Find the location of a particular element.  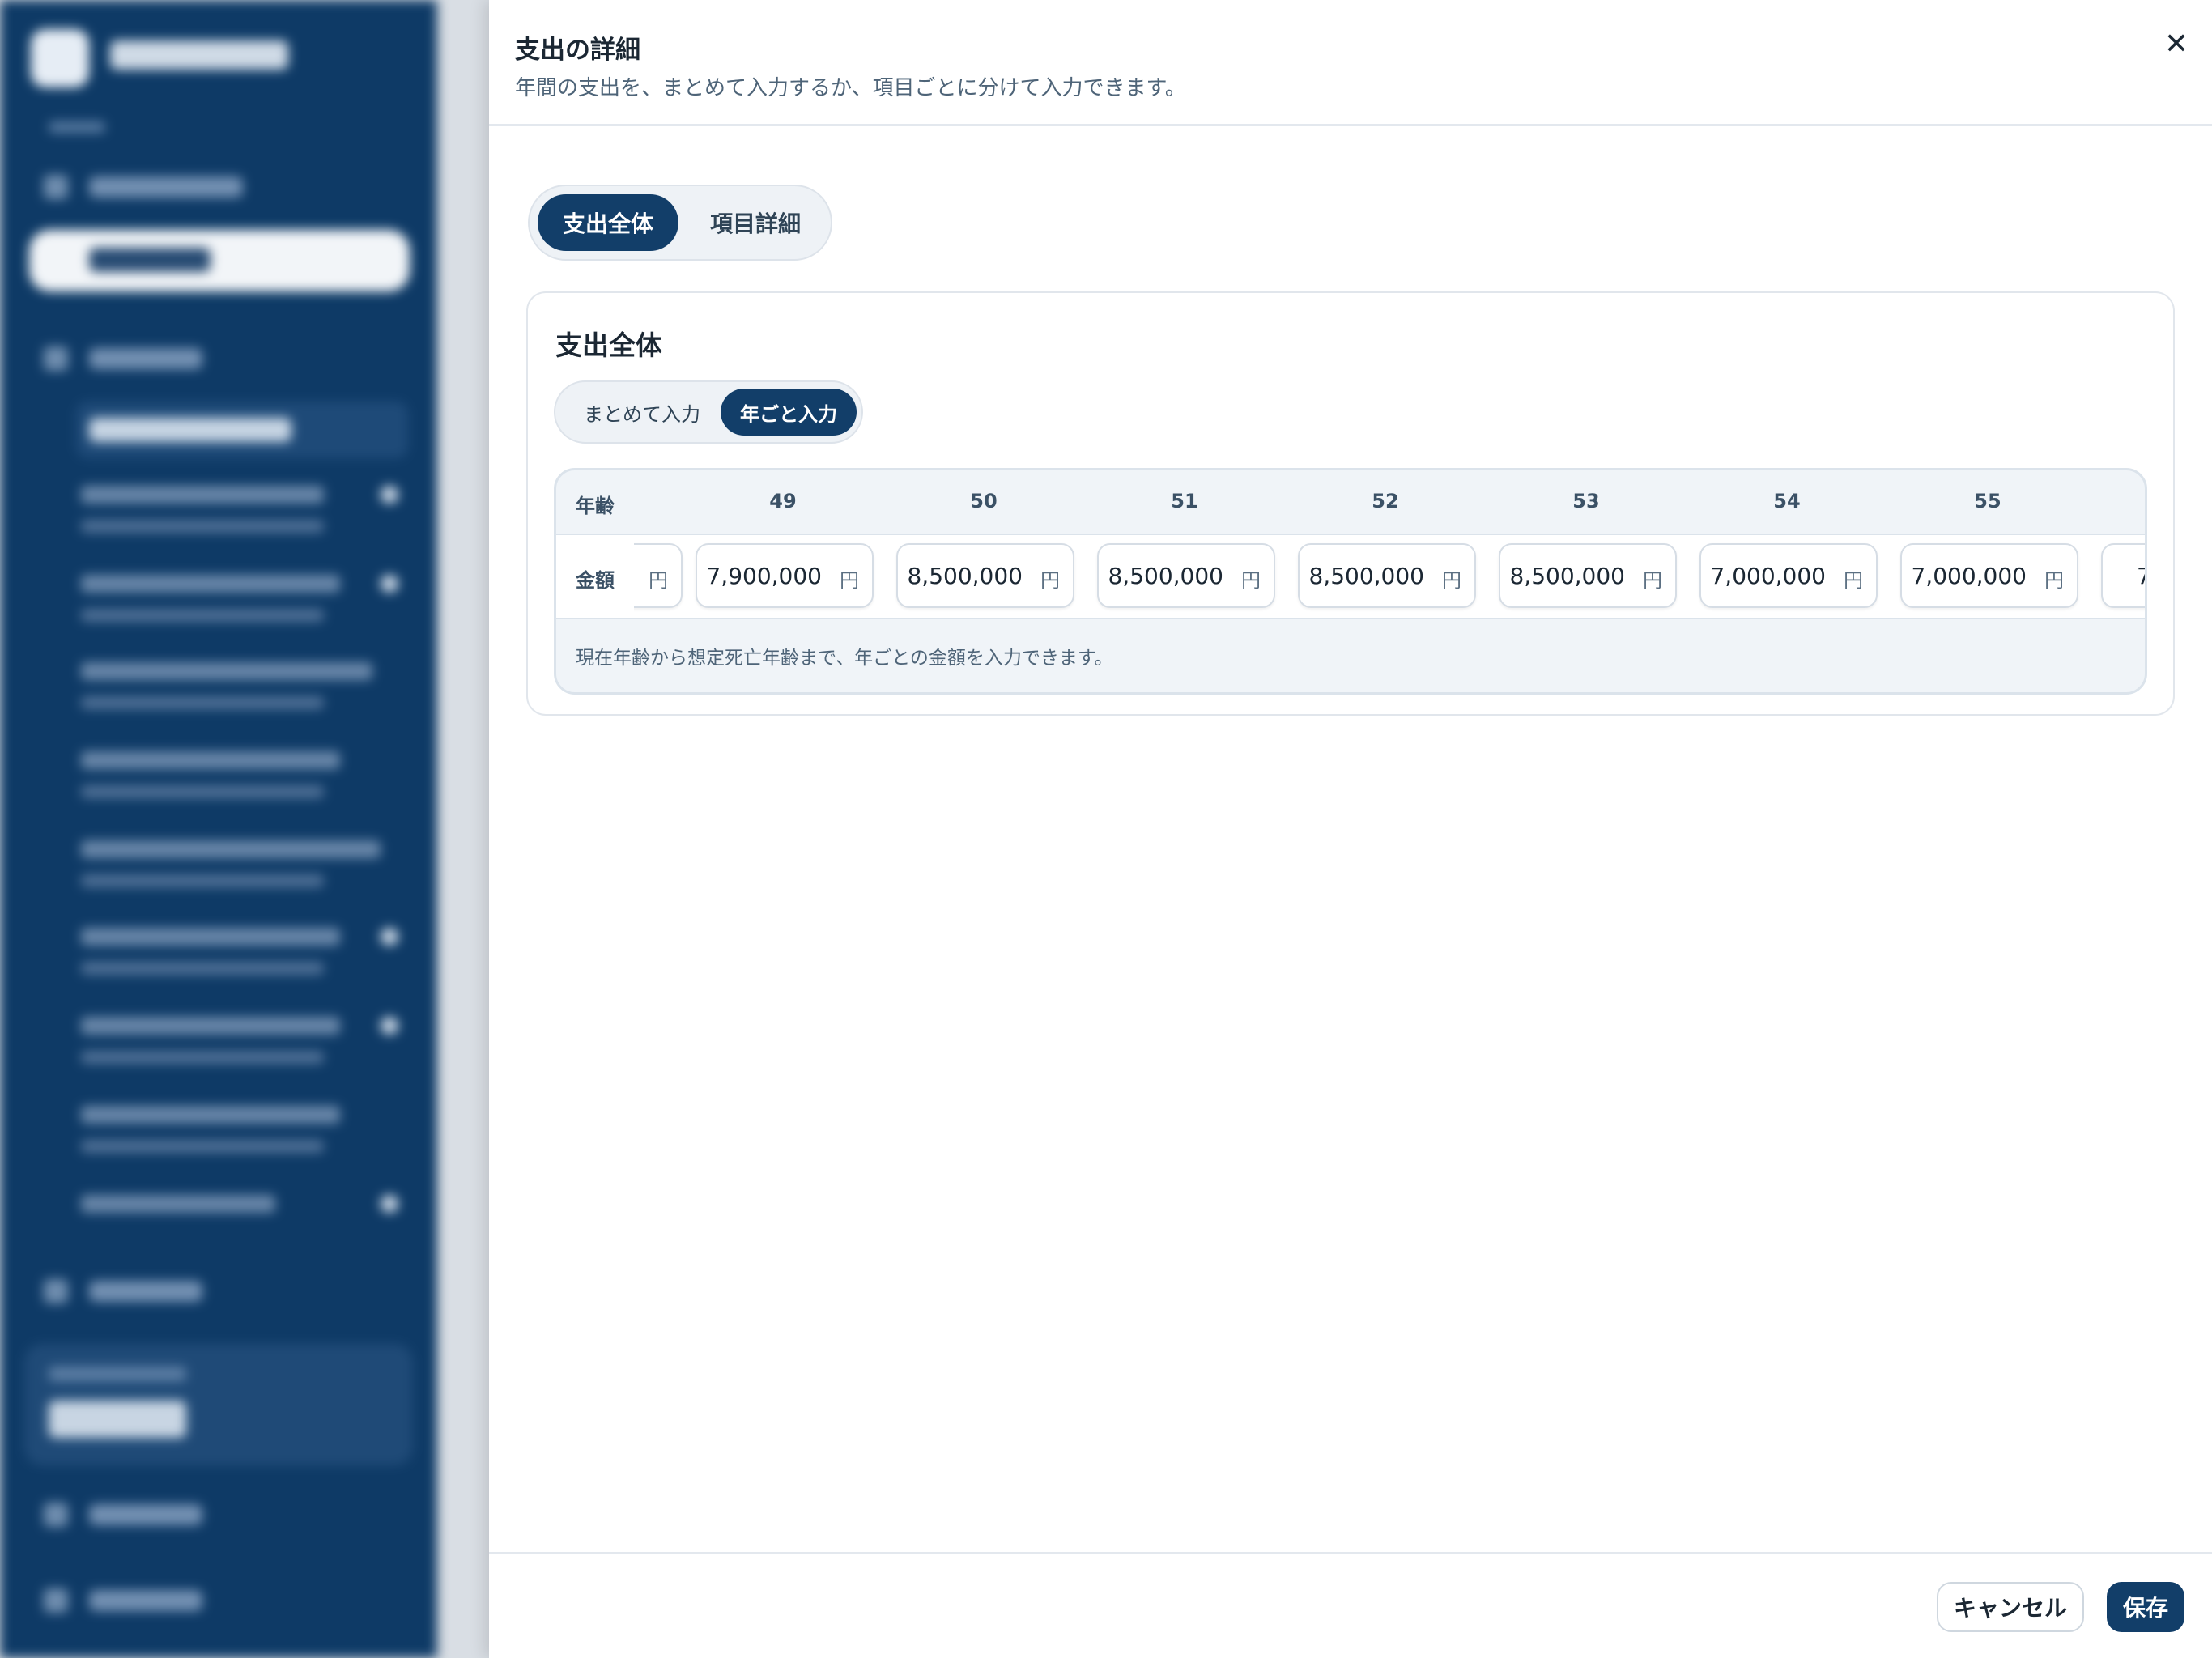

amount-input-age-50: 8,500,000 円 is located at coordinates (985, 575).